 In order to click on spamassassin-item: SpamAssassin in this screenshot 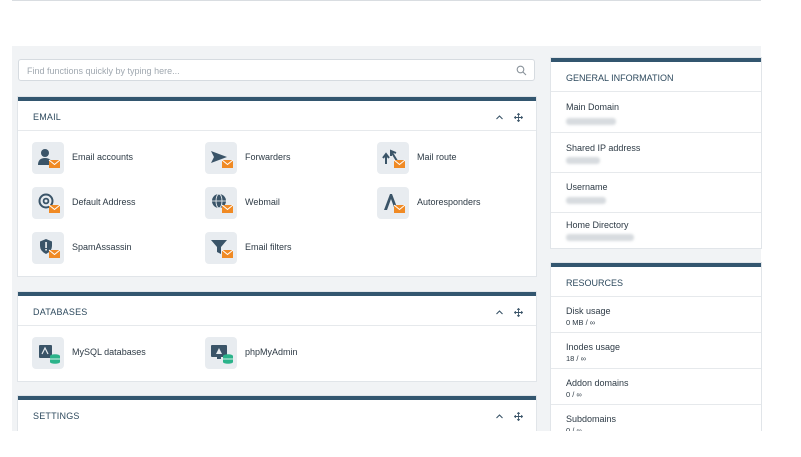, I will do `click(102, 248)`.